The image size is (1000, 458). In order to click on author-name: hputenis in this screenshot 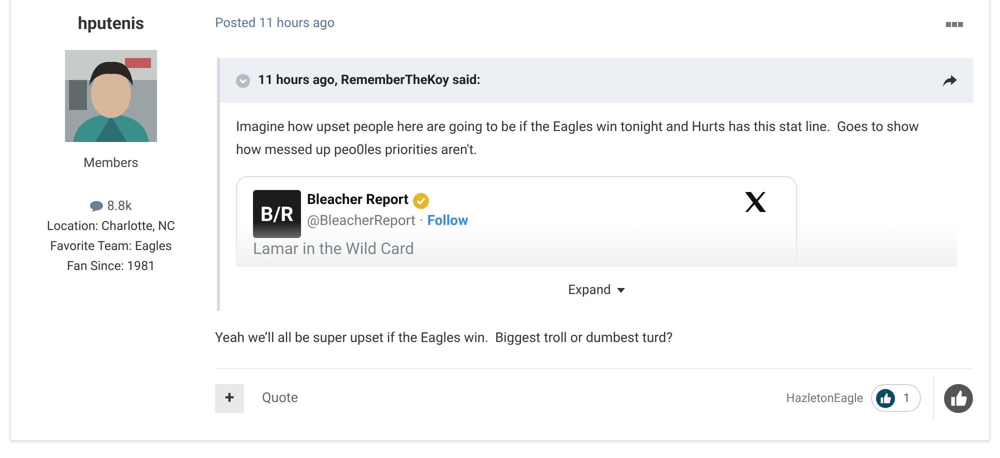, I will do `click(111, 25)`.